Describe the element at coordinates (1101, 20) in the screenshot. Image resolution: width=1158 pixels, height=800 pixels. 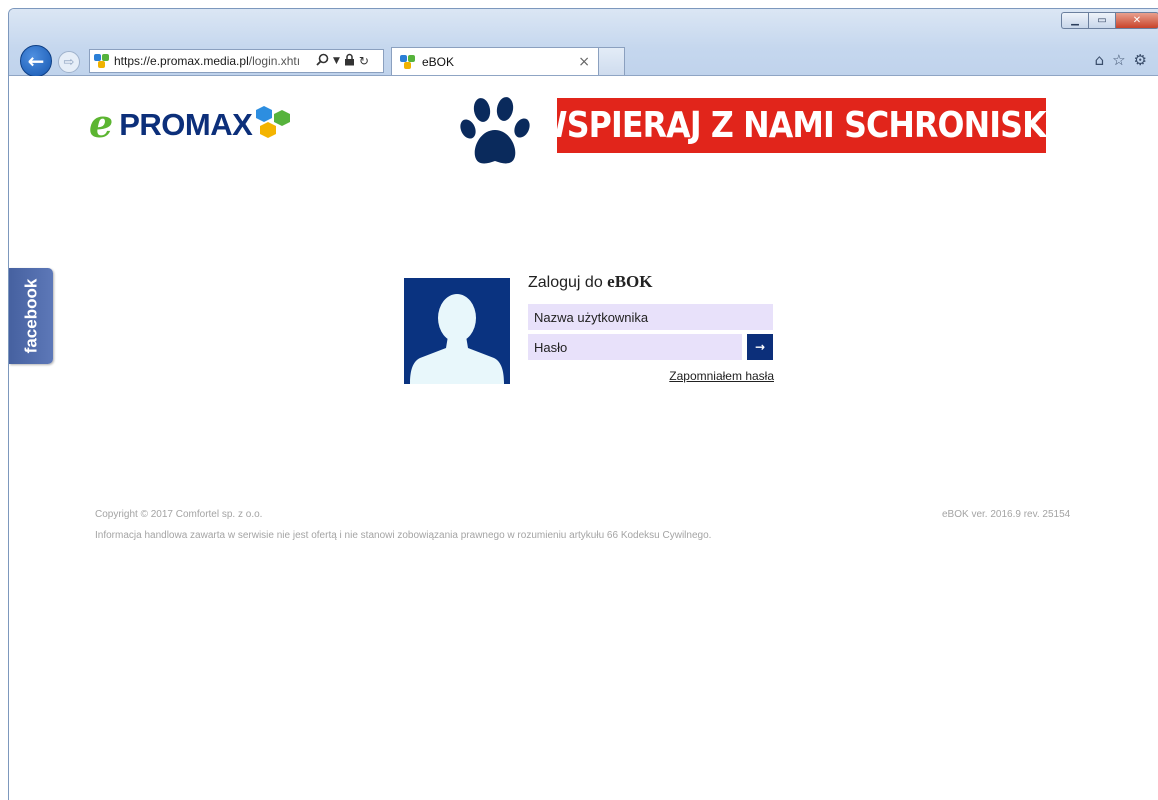
I see `maximize-button: ▭` at that location.